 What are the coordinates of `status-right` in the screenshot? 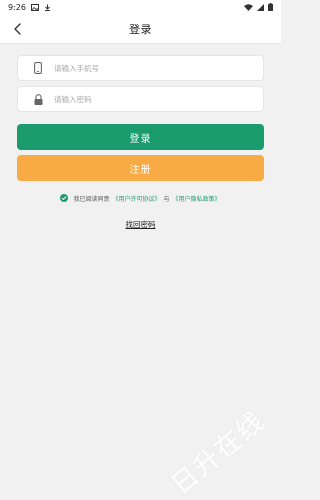 It's located at (258, 7).